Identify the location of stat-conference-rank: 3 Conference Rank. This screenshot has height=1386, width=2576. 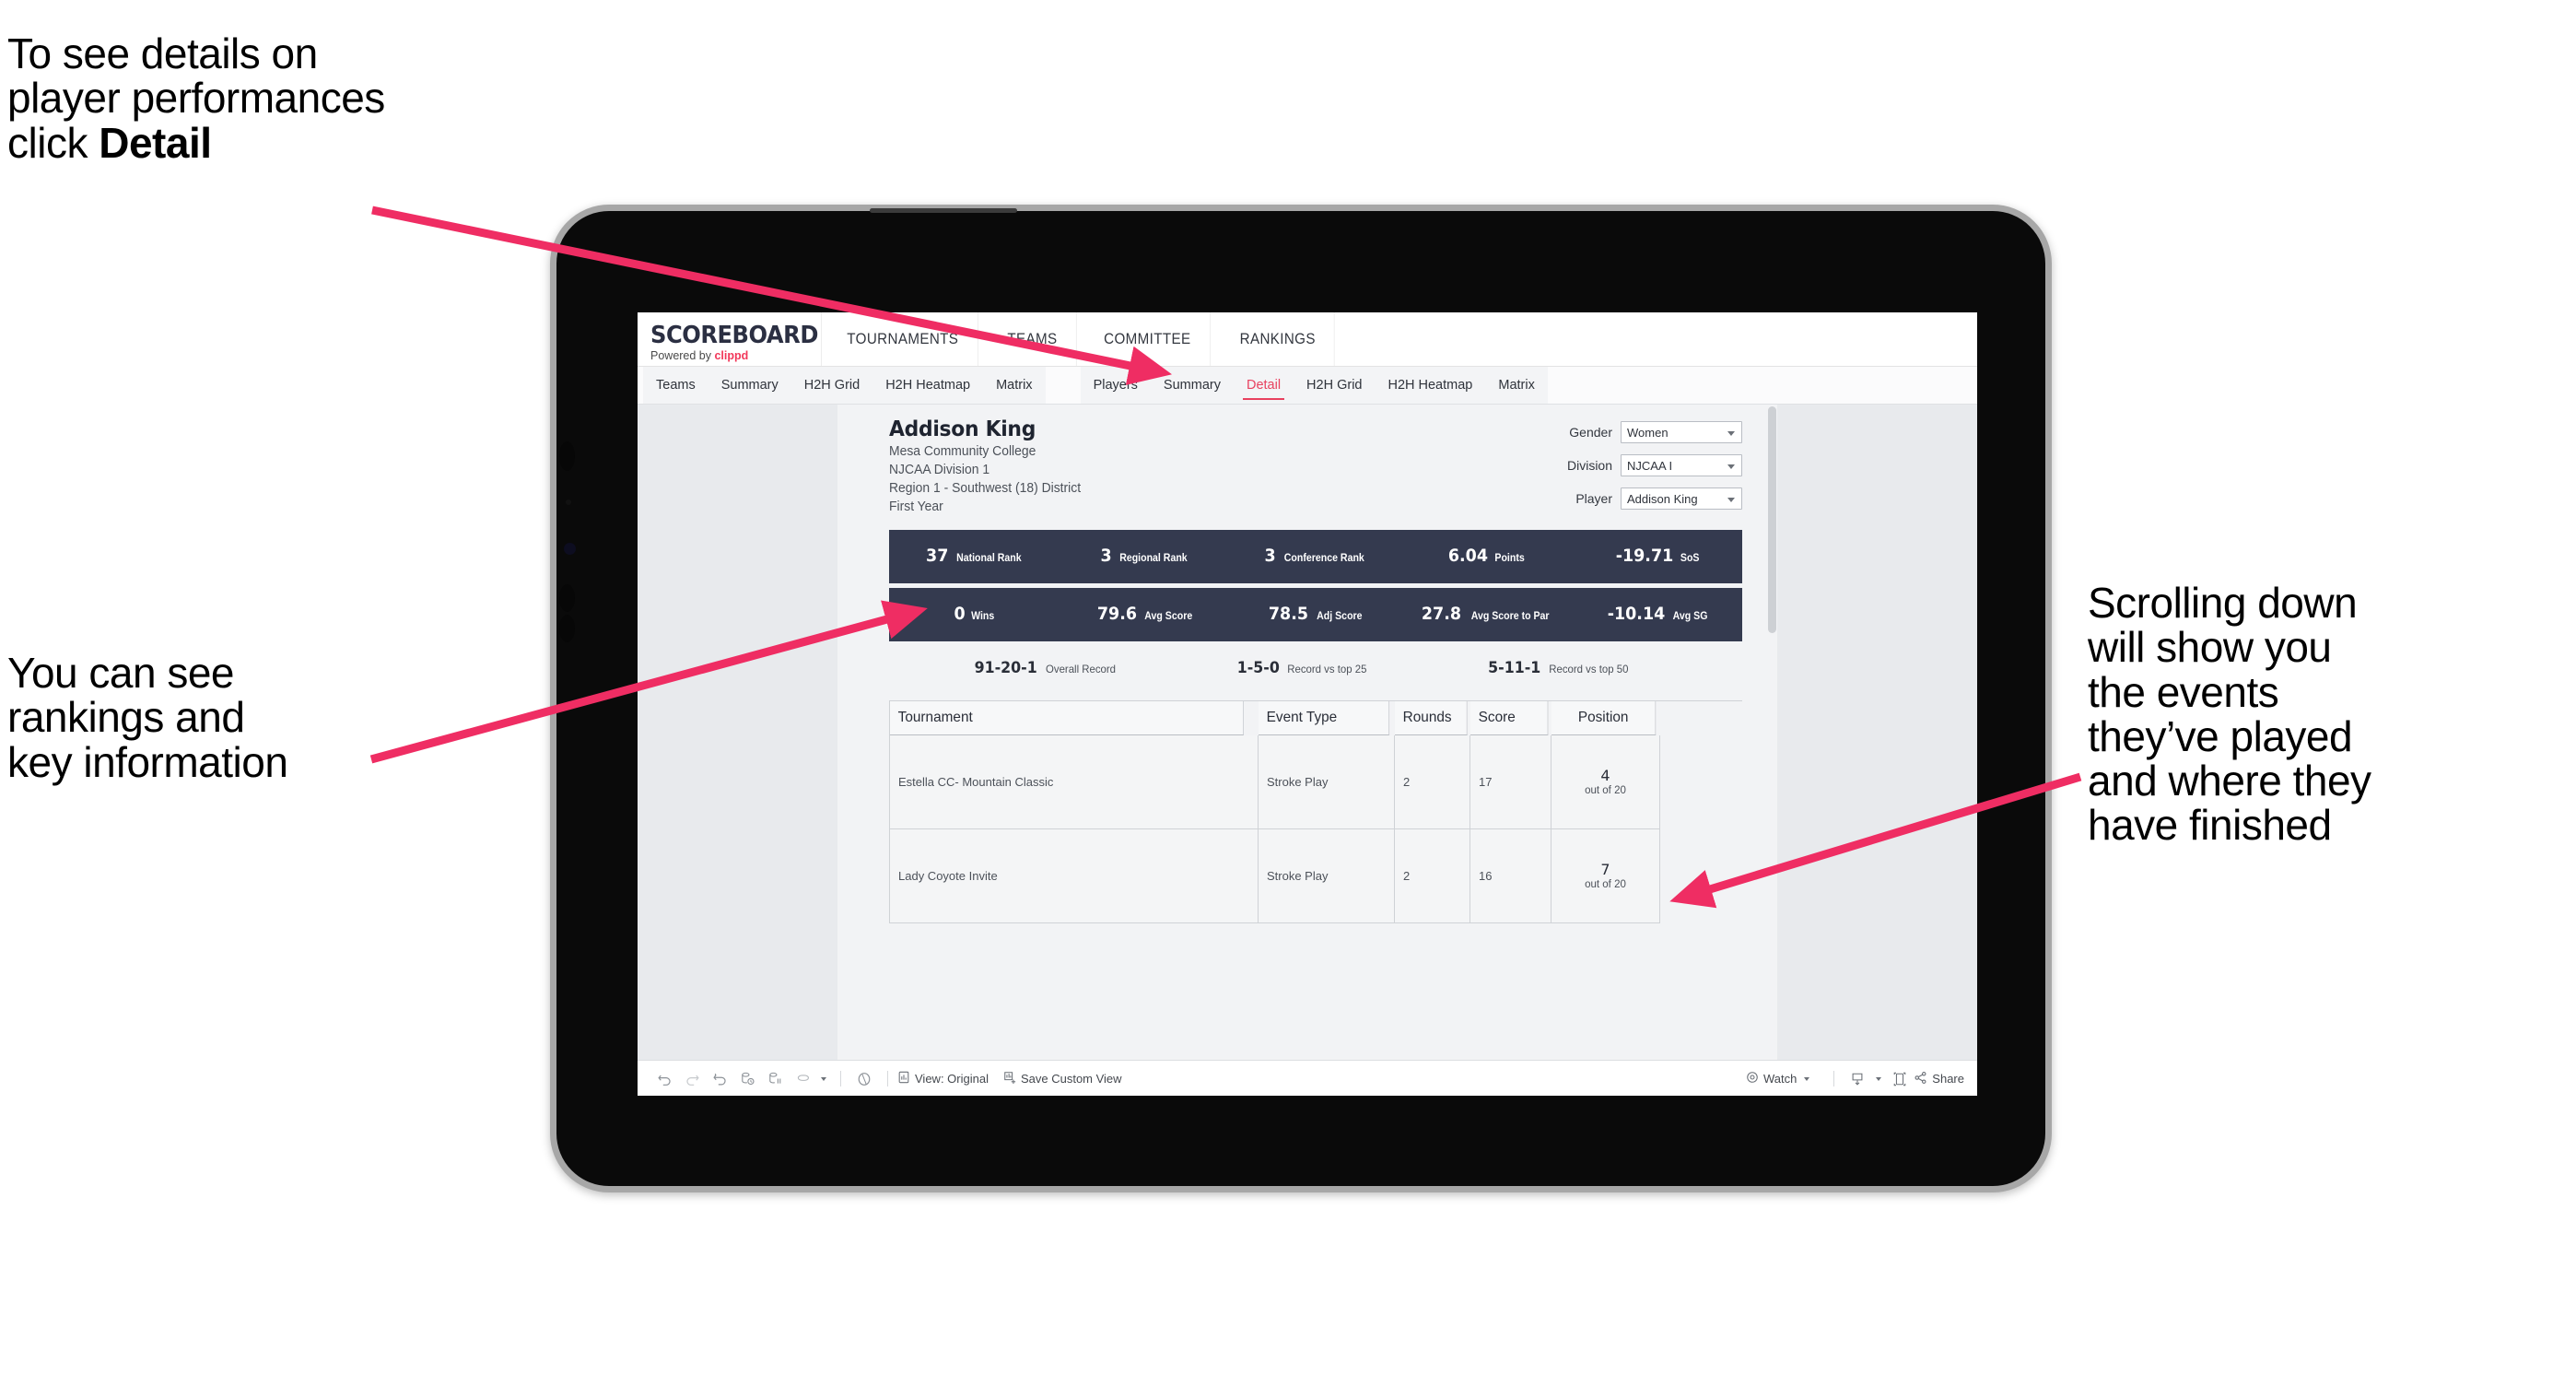
(1315, 556).